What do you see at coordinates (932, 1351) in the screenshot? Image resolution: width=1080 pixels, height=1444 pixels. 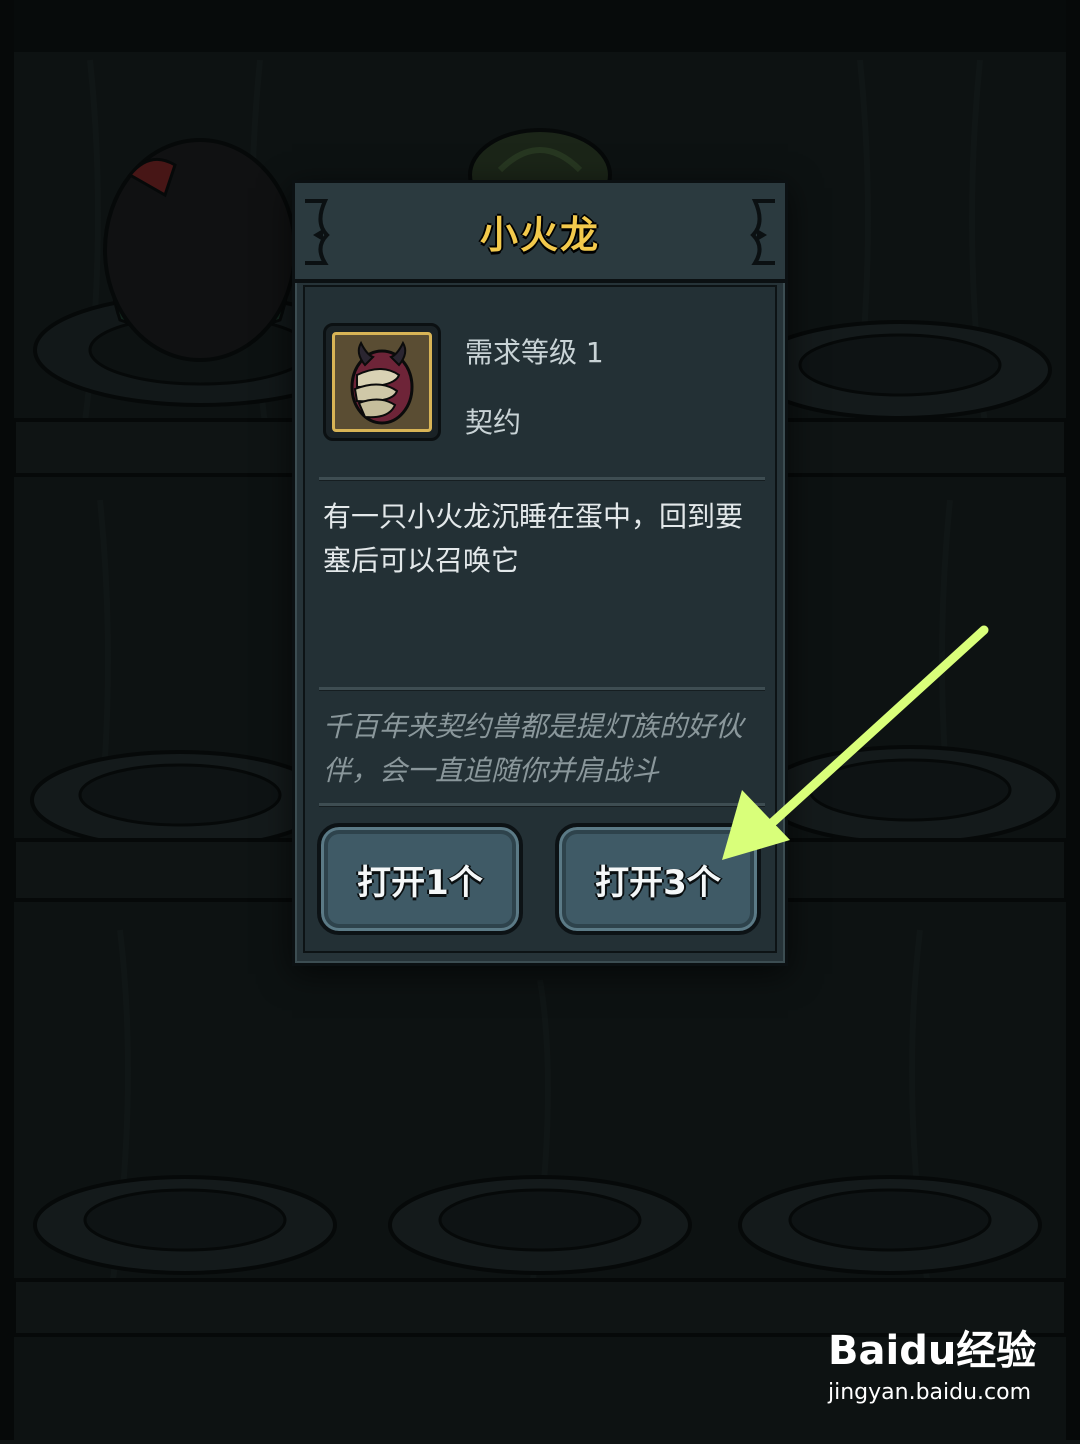 I see `watermark-brand: Baidu经验` at bounding box center [932, 1351].